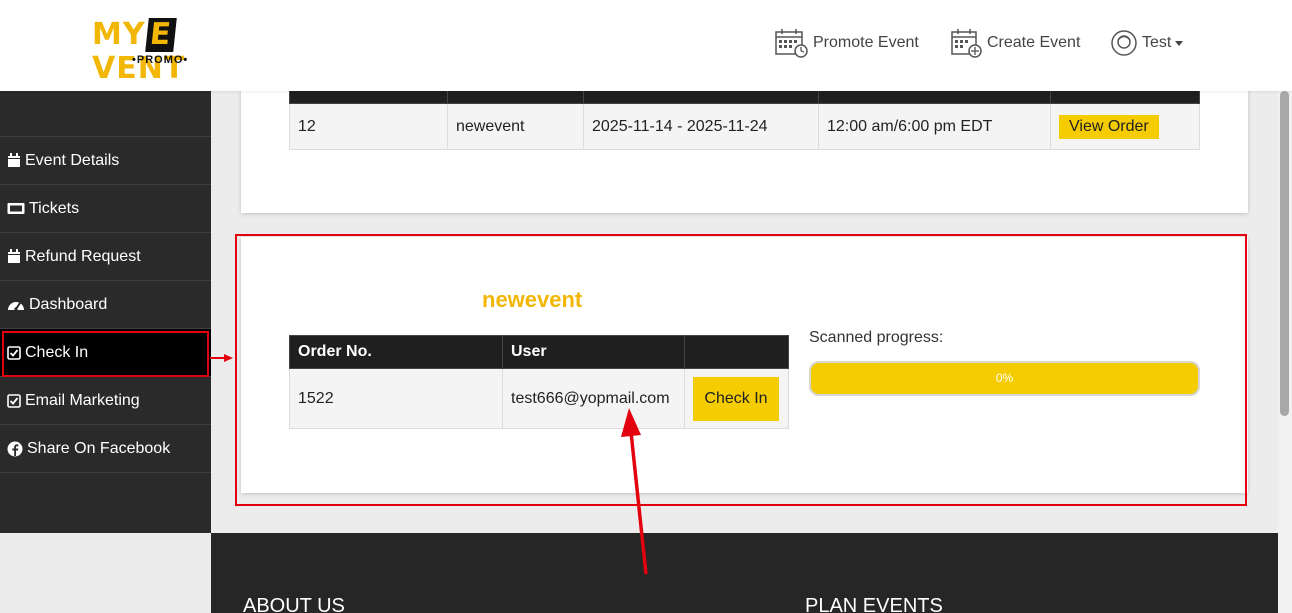 This screenshot has height=613, width=1292. What do you see at coordinates (1124, 43) in the screenshot?
I see `user-avatar-icon` at bounding box center [1124, 43].